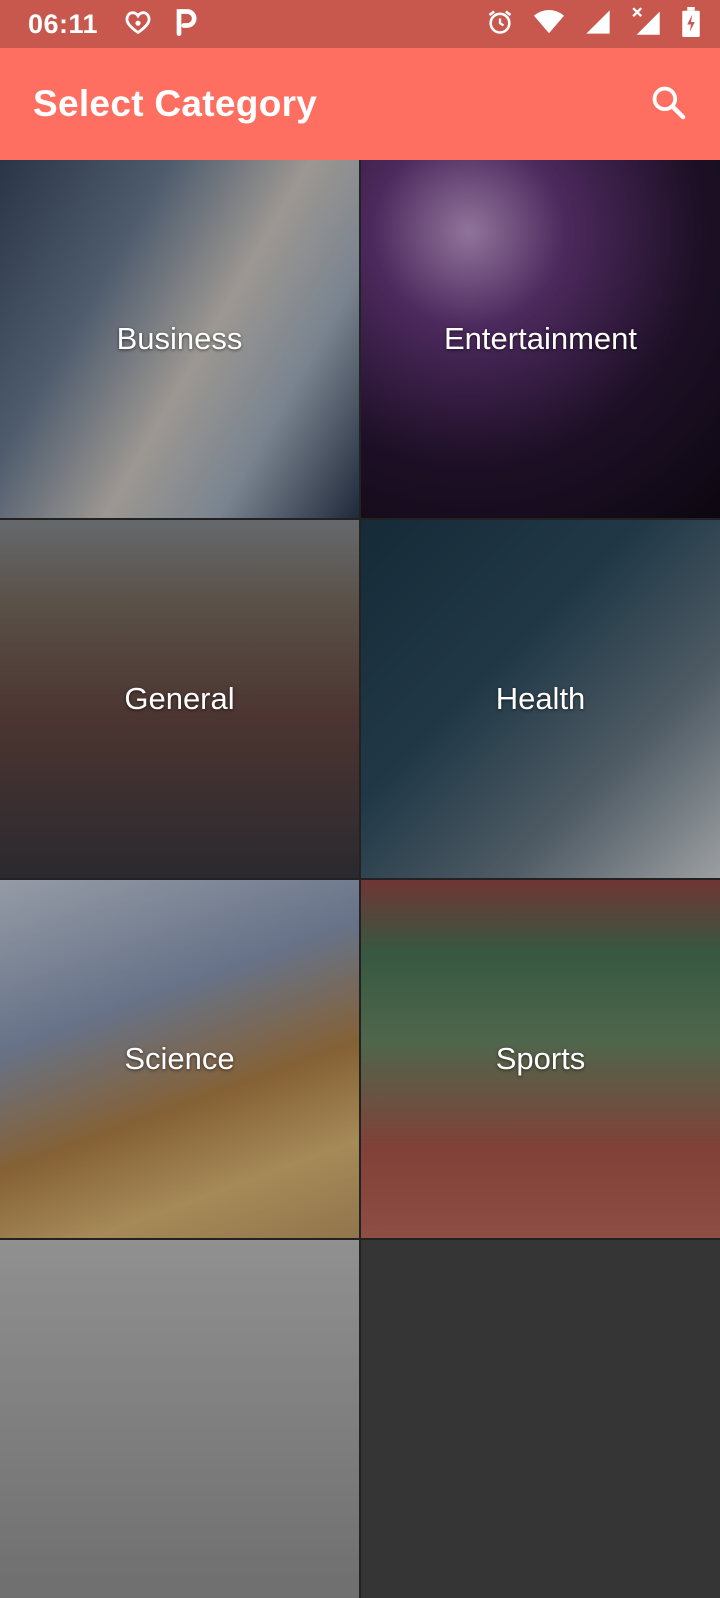 The width and height of the screenshot is (720, 1598). I want to click on status-right-icons, so click(593, 24).